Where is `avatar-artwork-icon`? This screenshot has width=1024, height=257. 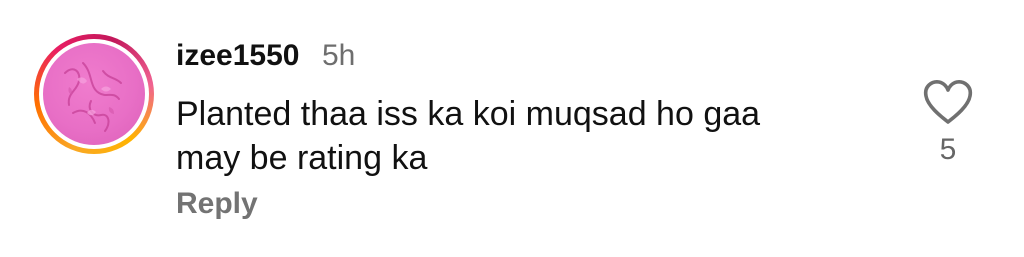 avatar-artwork-icon is located at coordinates (93, 97).